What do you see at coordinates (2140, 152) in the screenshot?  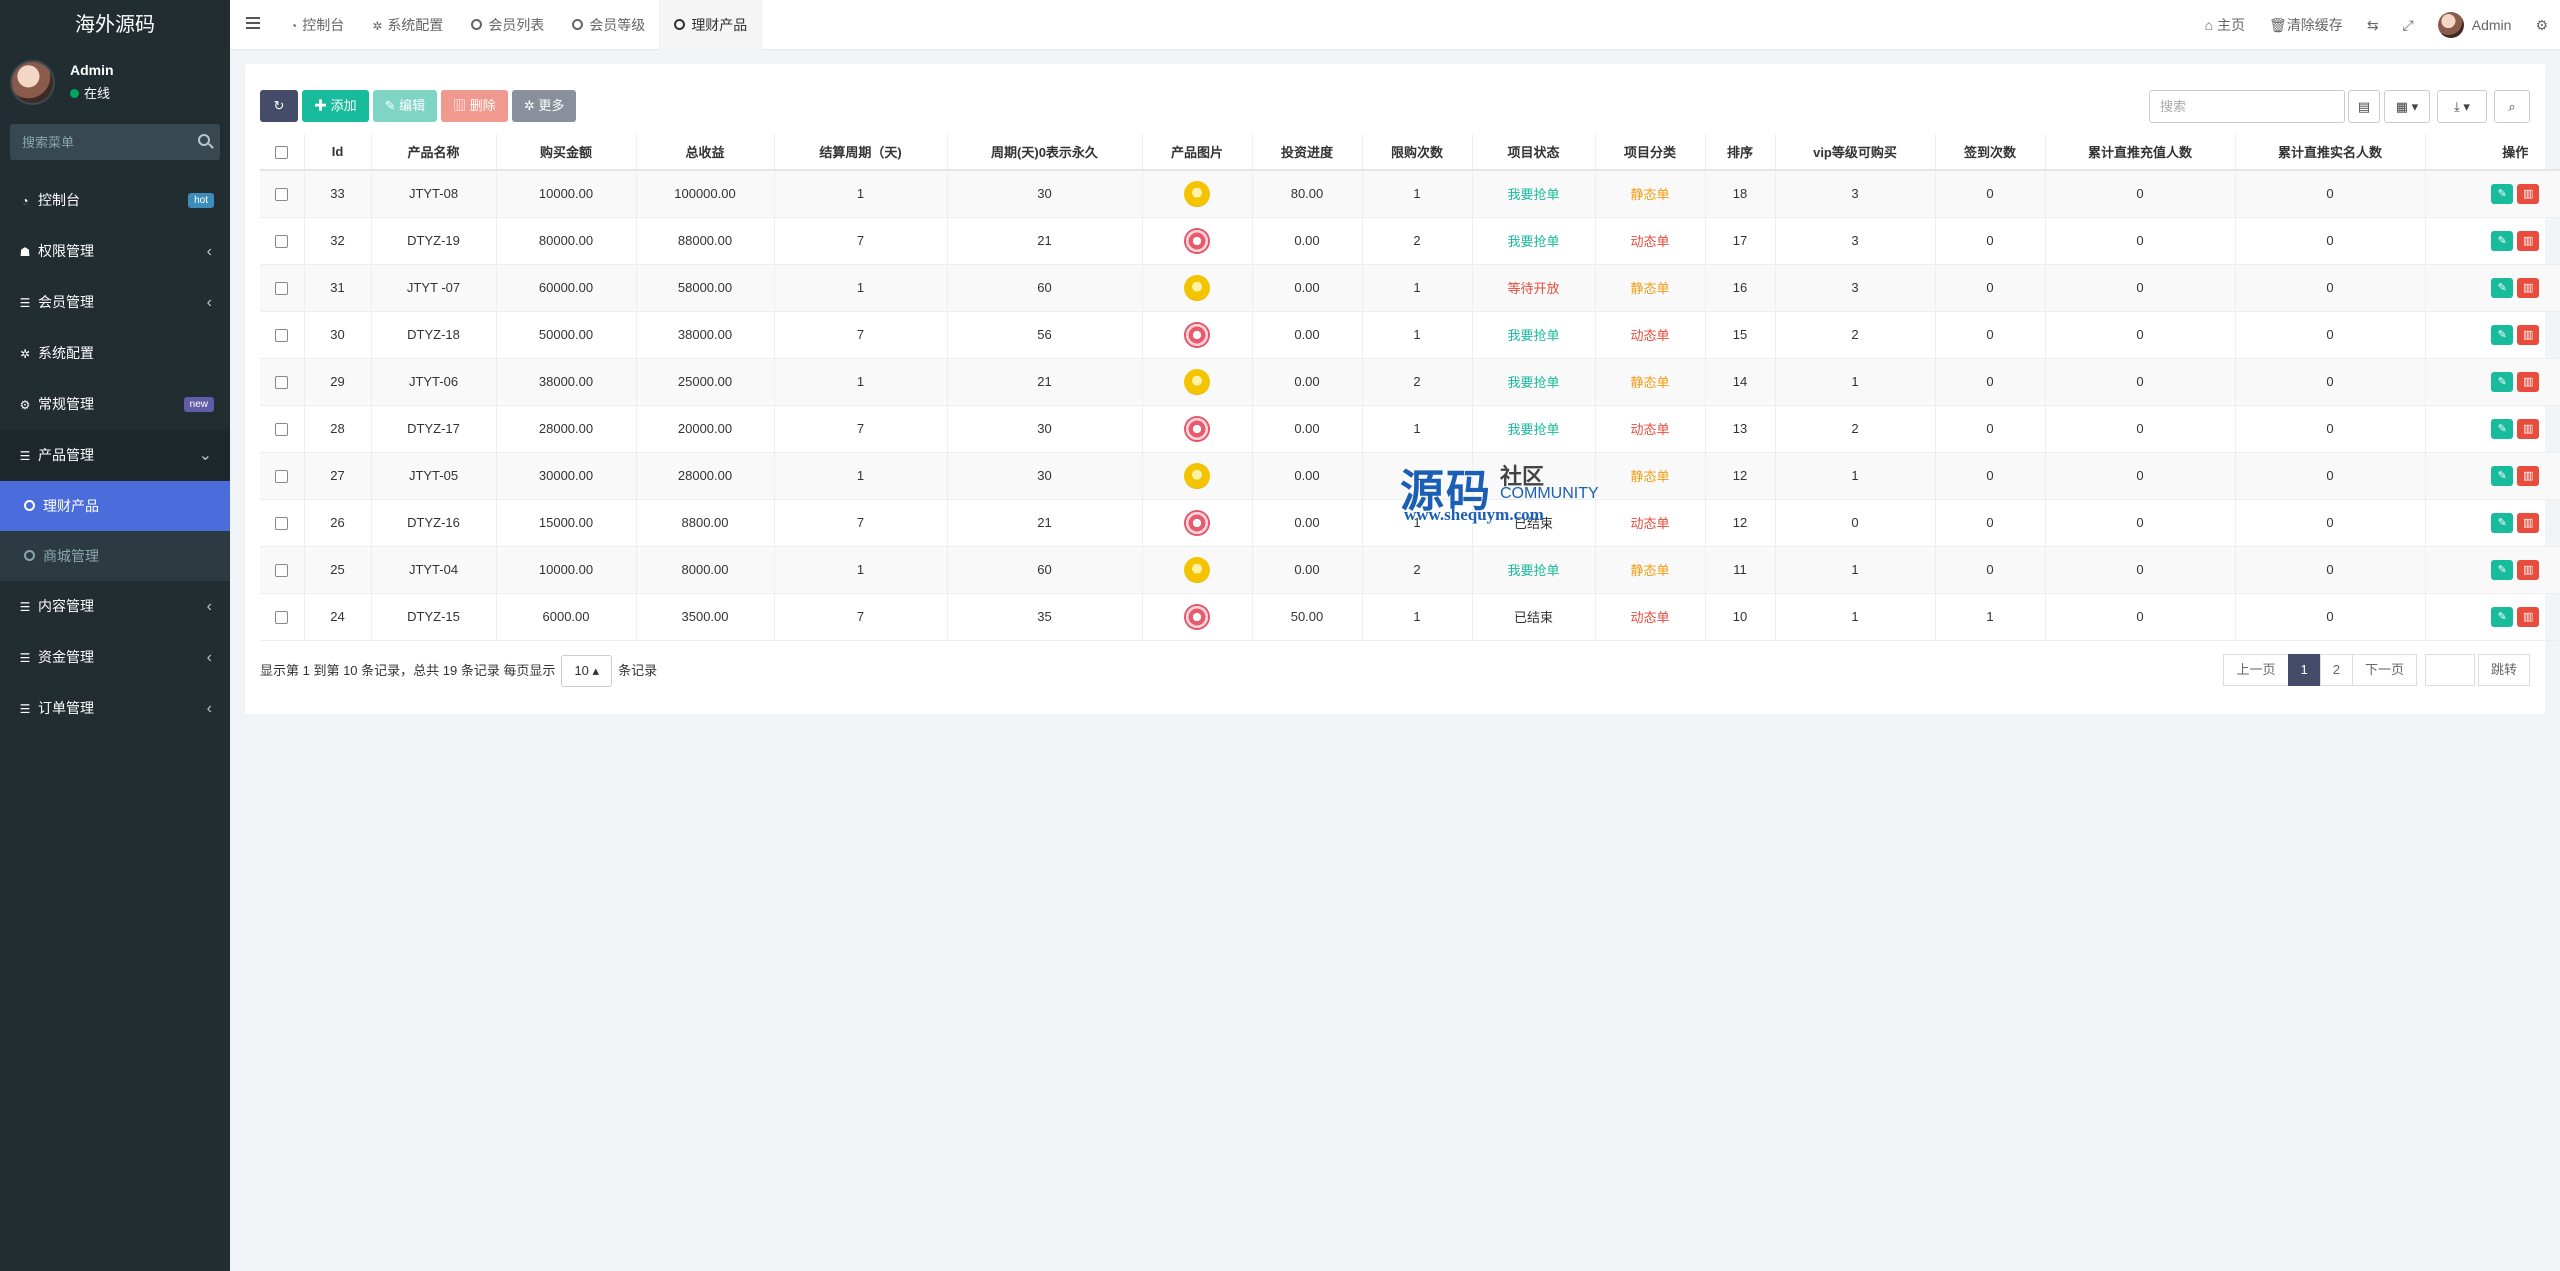 I see `column-header: 累计直推充值人数` at bounding box center [2140, 152].